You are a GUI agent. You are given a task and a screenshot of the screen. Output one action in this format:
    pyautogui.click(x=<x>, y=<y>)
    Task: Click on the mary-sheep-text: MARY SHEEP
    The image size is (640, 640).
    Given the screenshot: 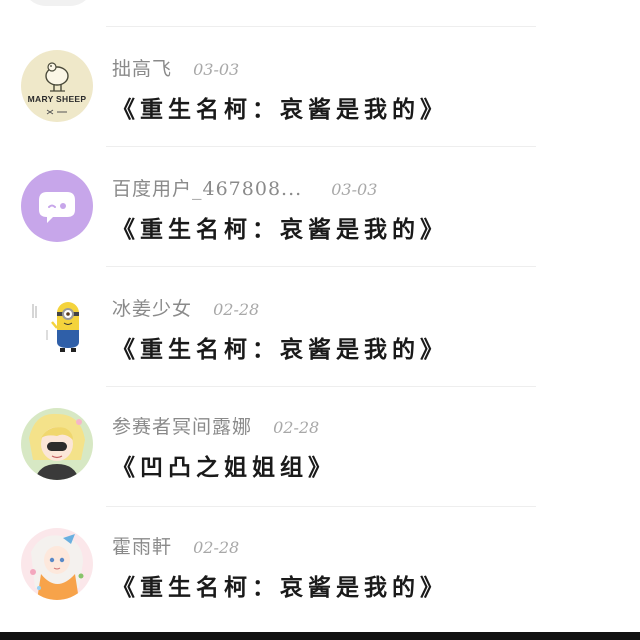 What is the action you would take?
    pyautogui.click(x=57, y=99)
    